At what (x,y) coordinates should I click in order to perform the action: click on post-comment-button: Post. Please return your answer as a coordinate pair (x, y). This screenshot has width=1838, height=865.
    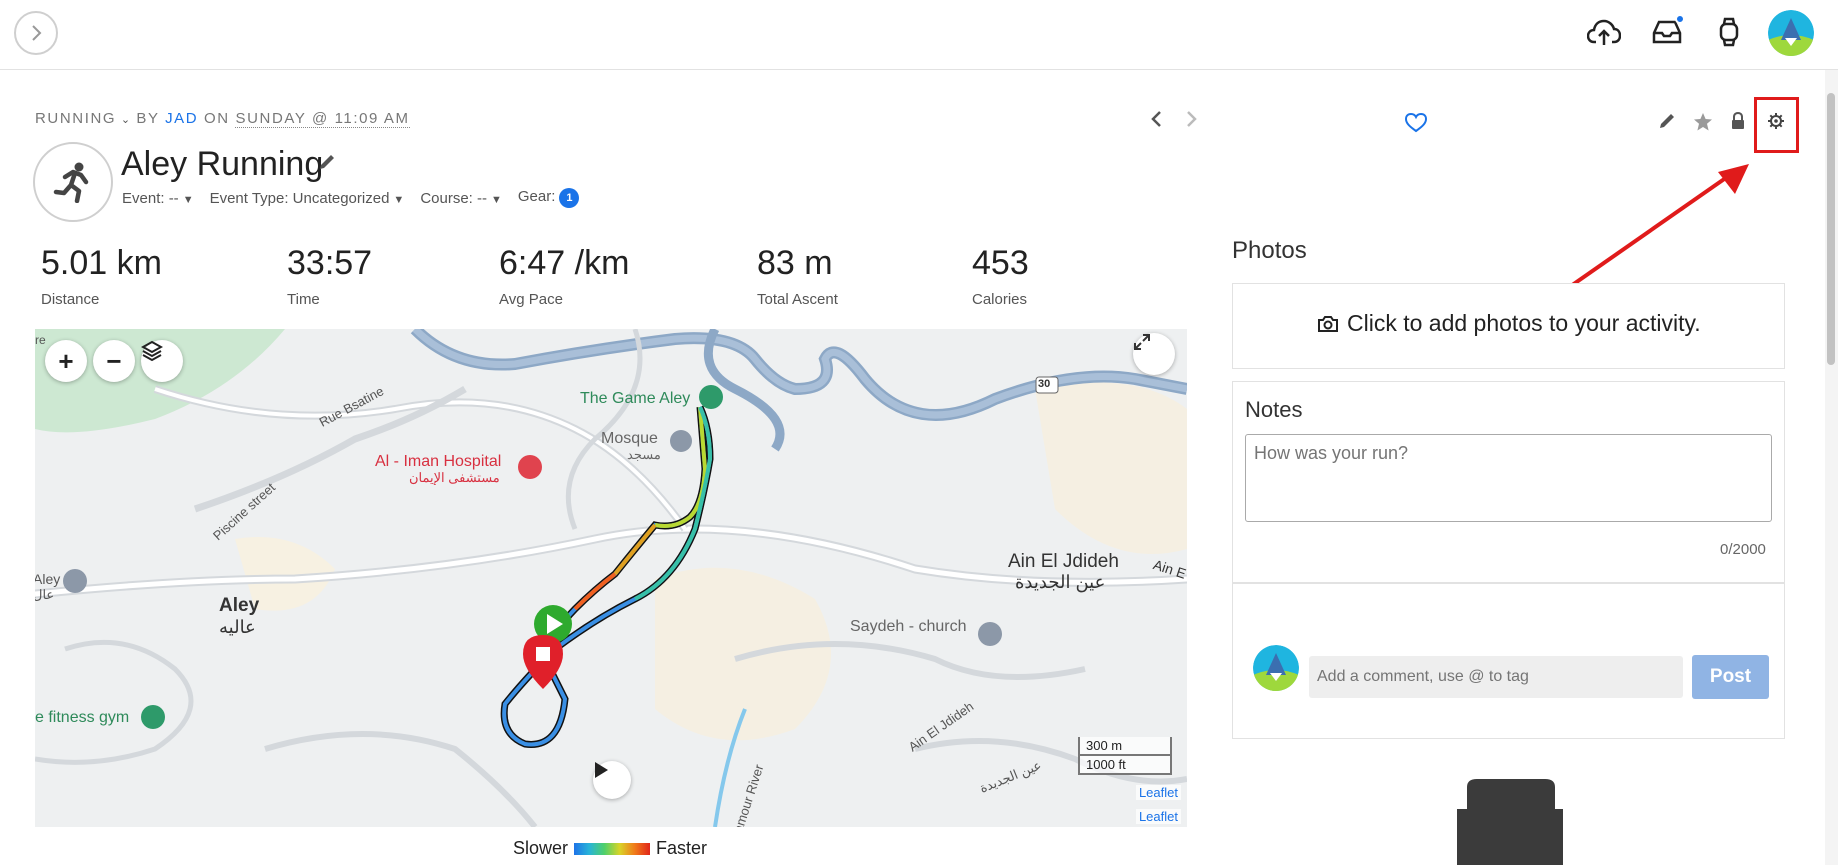
    Looking at the image, I should click on (1730, 677).